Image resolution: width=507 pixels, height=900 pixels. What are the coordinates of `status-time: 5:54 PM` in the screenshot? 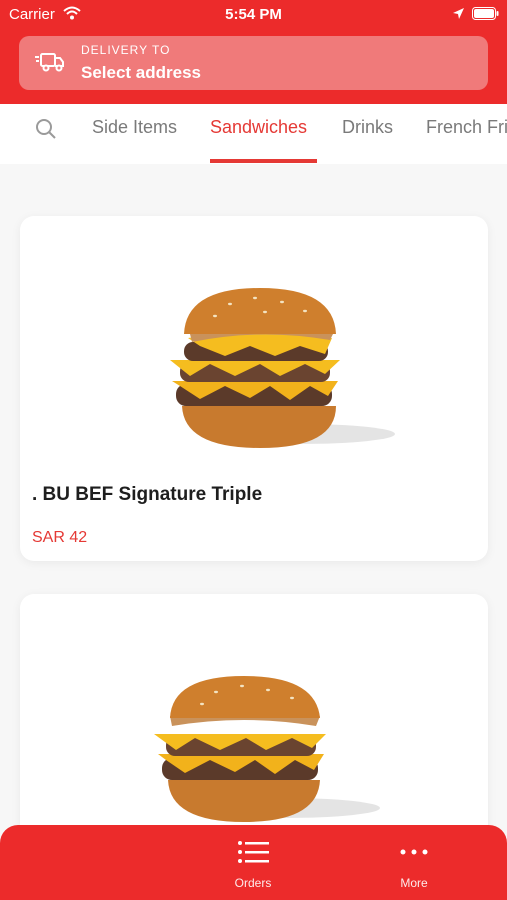 It's located at (253, 14).